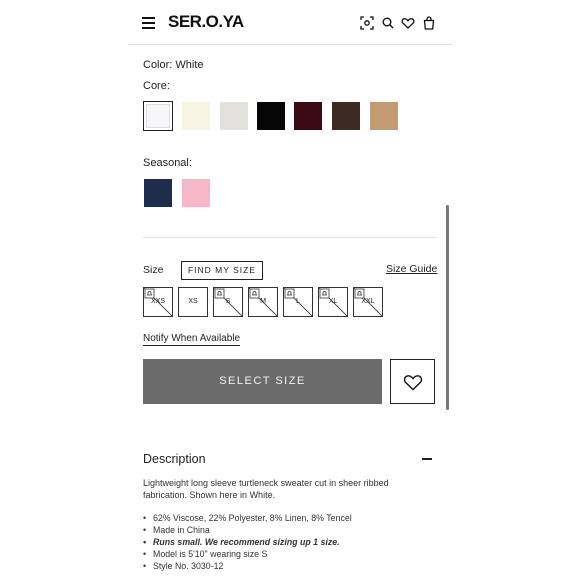 This screenshot has height=580, width=580. What do you see at coordinates (192, 339) in the screenshot?
I see `notify-when-available-link: Notify When Available` at bounding box center [192, 339].